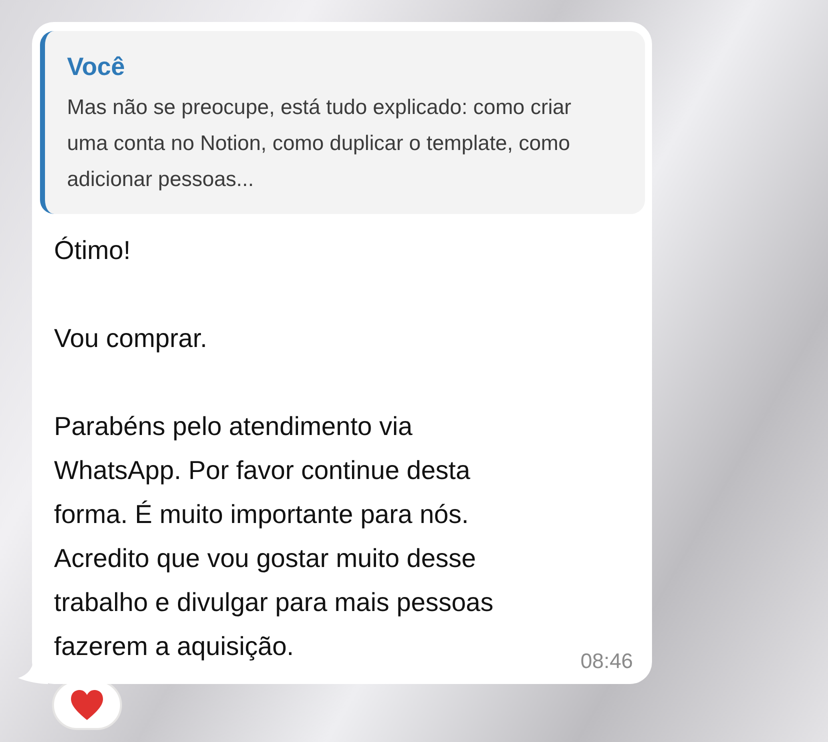 This screenshot has height=742, width=828. Describe the element at coordinates (606, 662) in the screenshot. I see `message-time: 08:46` at that location.